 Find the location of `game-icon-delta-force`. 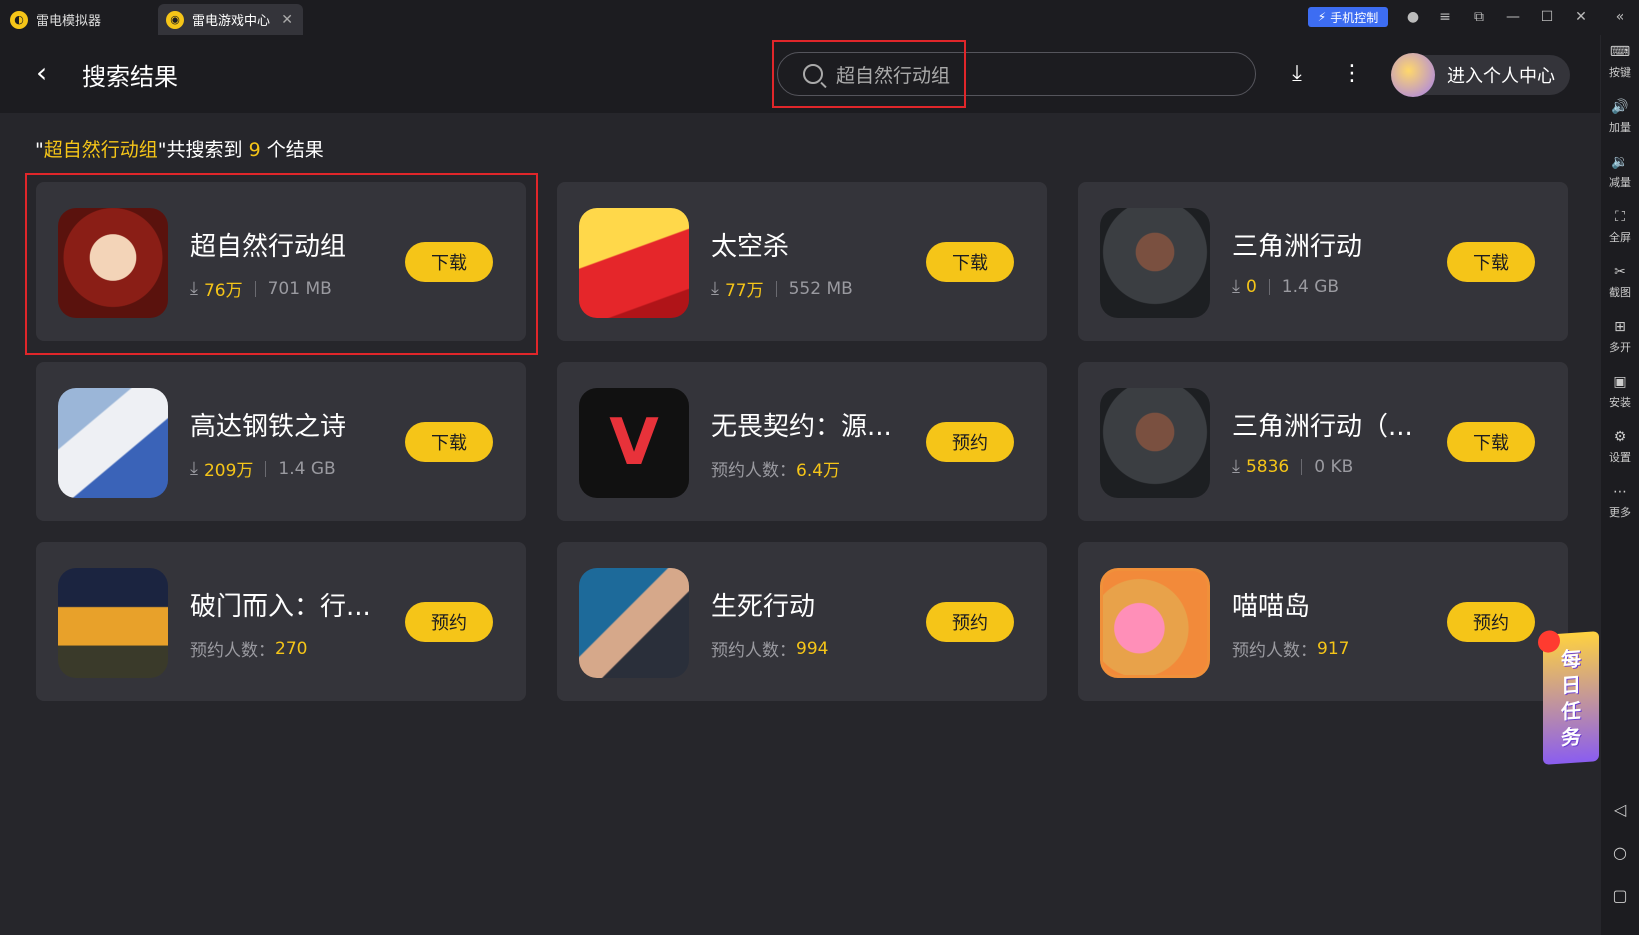

game-icon-delta-force is located at coordinates (1155, 263).